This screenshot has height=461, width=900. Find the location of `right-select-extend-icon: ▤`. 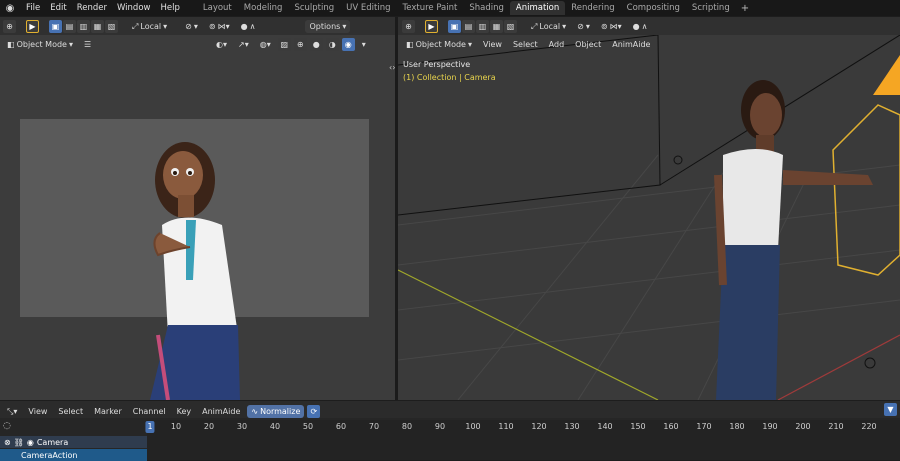

right-select-extend-icon: ▤ is located at coordinates (468, 26).